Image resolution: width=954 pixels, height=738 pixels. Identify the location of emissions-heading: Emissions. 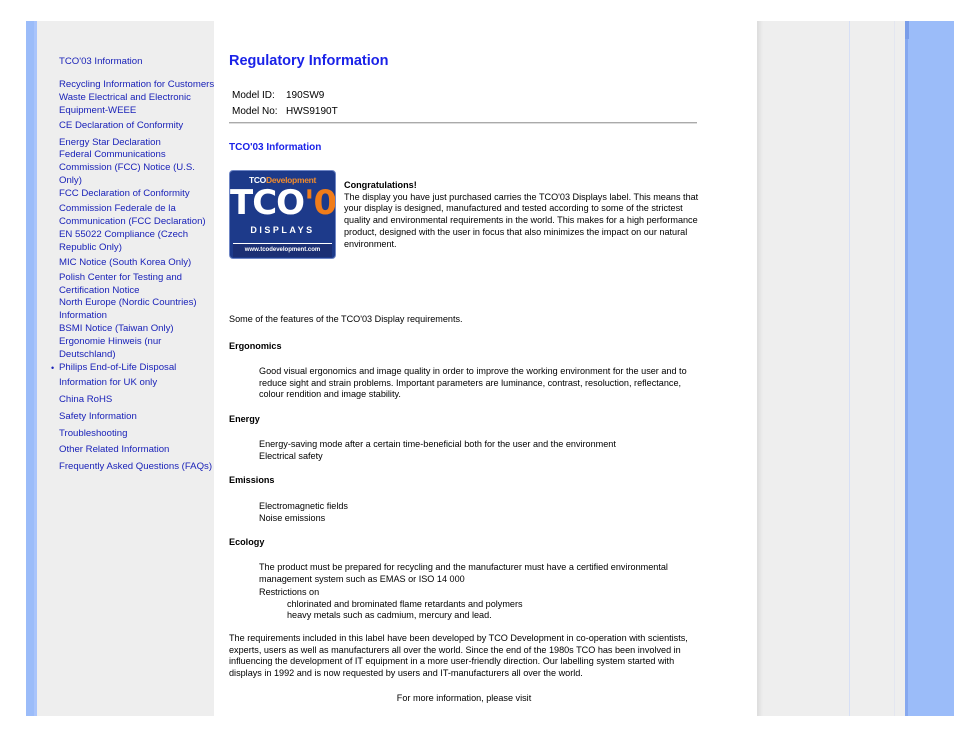
(252, 480).